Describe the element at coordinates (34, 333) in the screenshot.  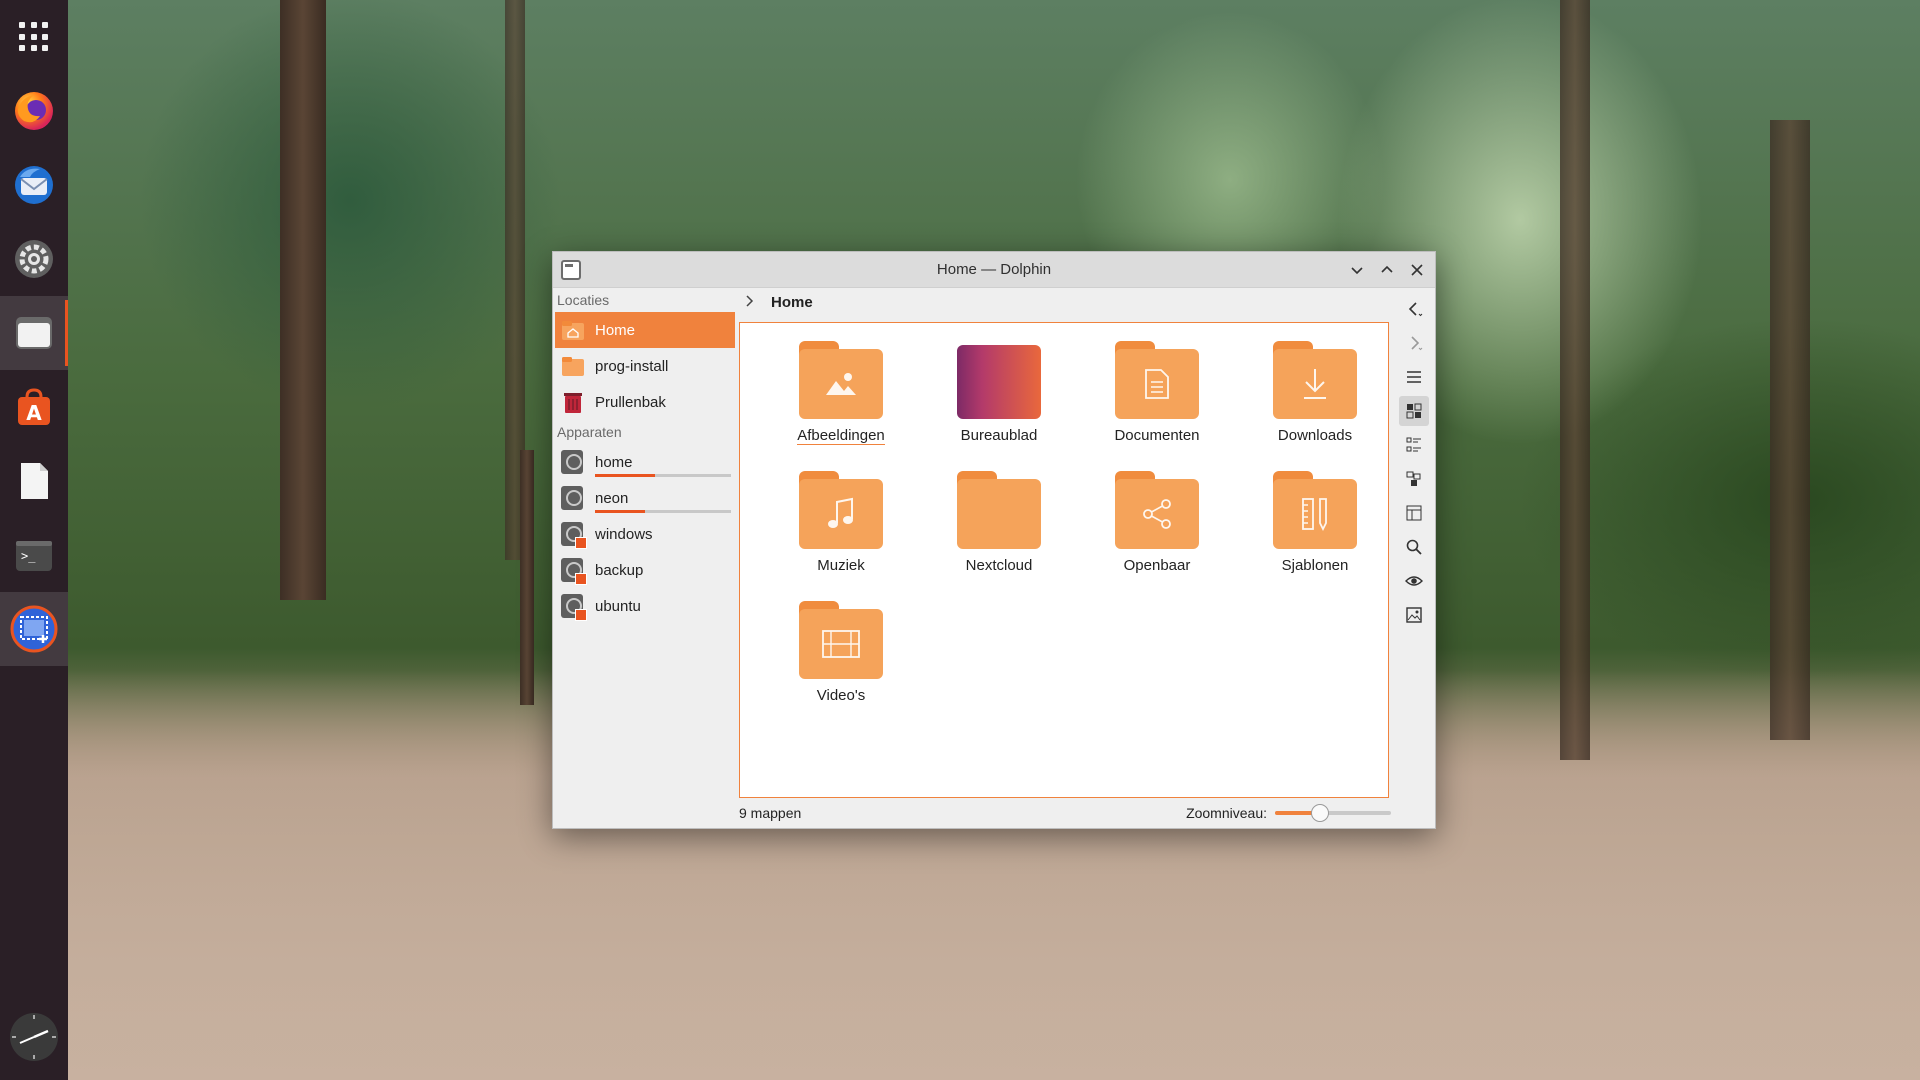
I see `files-icon` at that location.